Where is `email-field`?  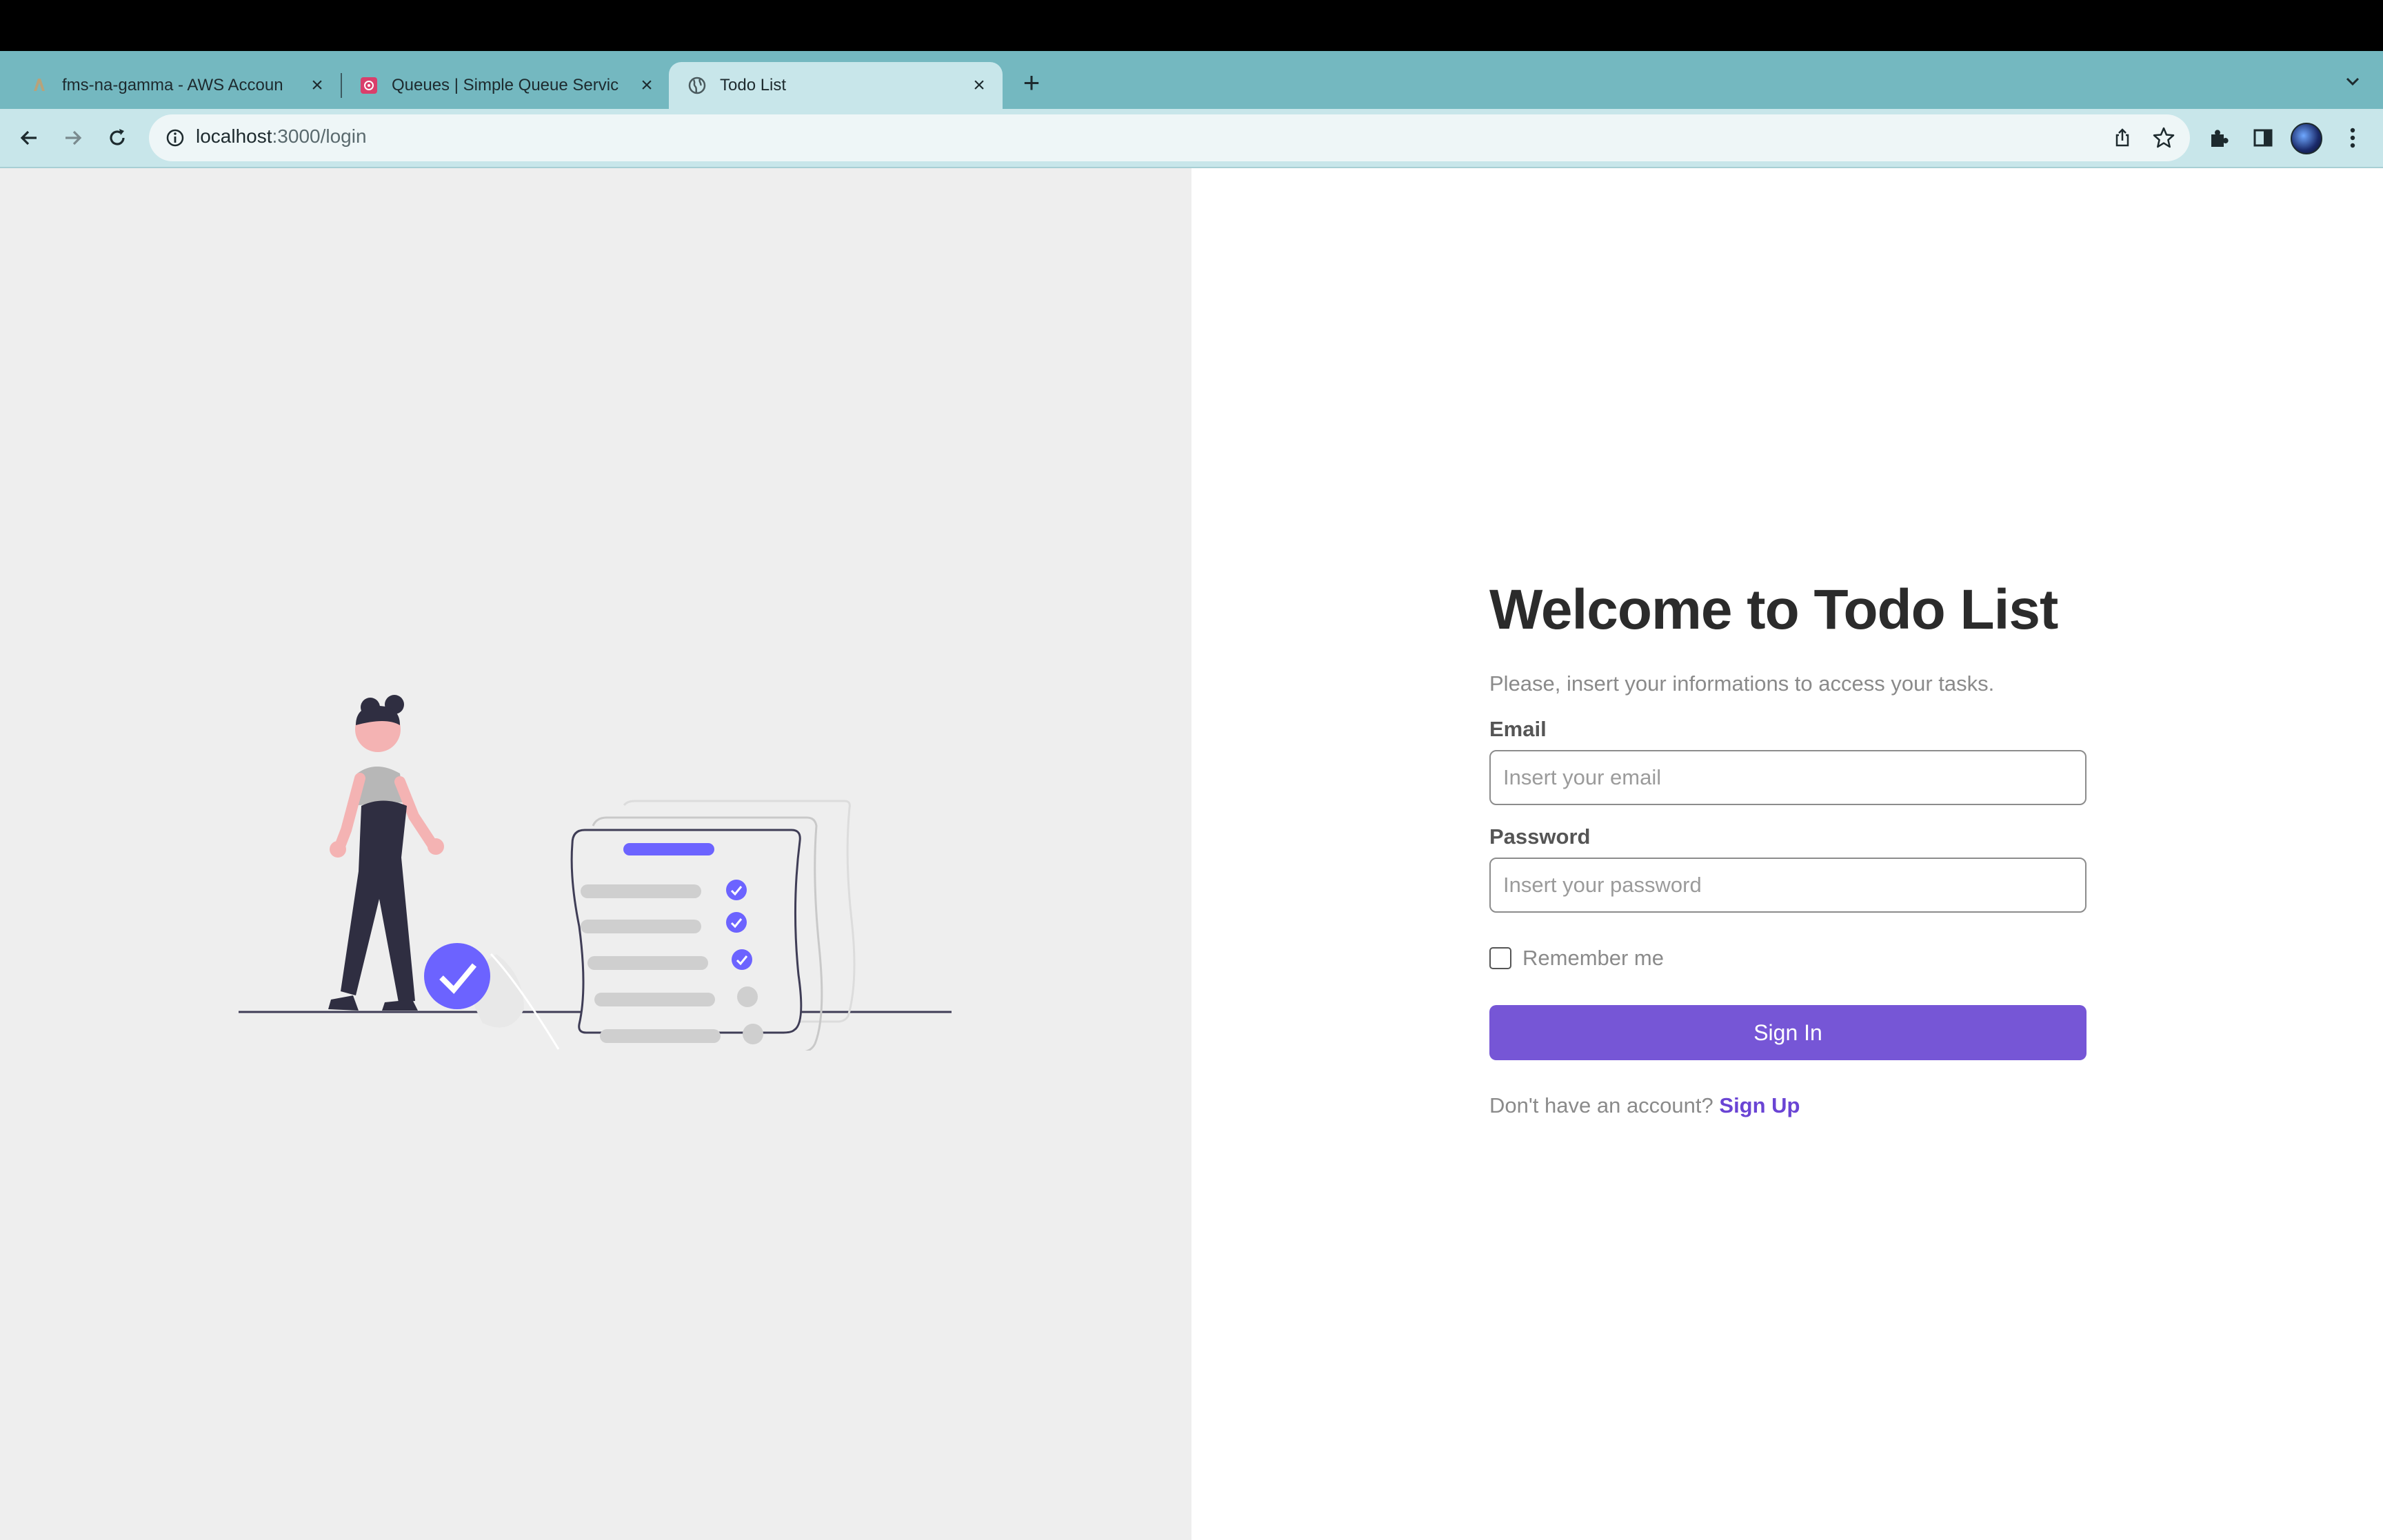 email-field is located at coordinates (1788, 778).